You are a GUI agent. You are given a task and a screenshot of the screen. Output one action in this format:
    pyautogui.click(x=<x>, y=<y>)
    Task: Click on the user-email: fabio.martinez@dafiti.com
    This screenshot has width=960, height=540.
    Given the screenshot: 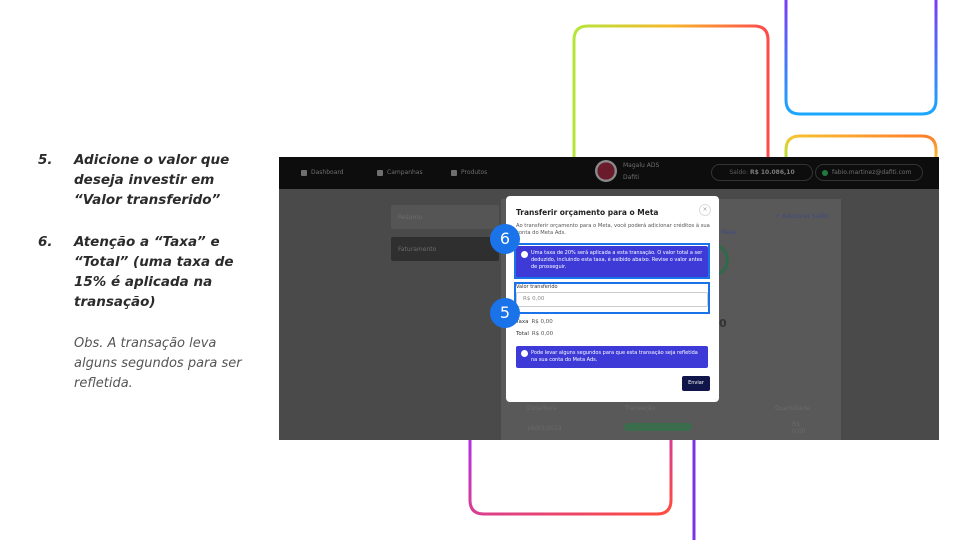 What is the action you would take?
    pyautogui.click(x=872, y=172)
    